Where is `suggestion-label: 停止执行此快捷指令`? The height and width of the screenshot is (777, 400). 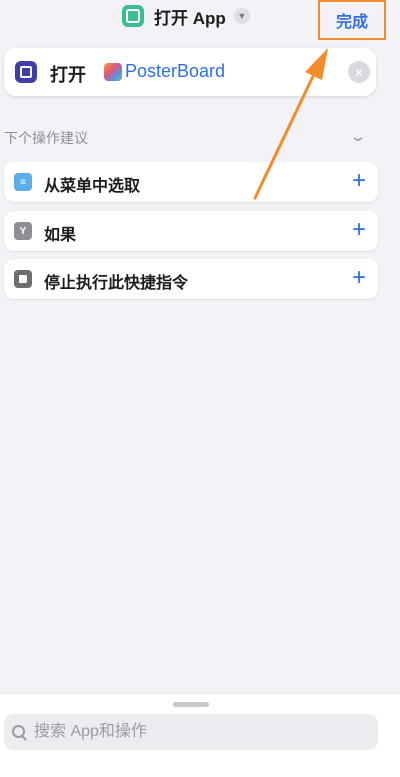 suggestion-label: 停止执行此快捷指令 is located at coordinates (116, 283).